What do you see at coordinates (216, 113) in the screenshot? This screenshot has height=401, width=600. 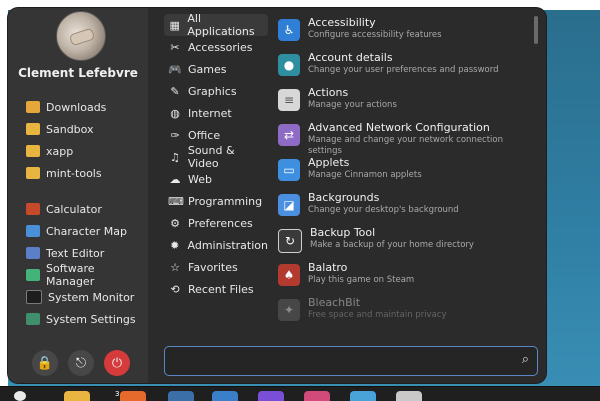 I see `category-internet: ◍ Internet` at bounding box center [216, 113].